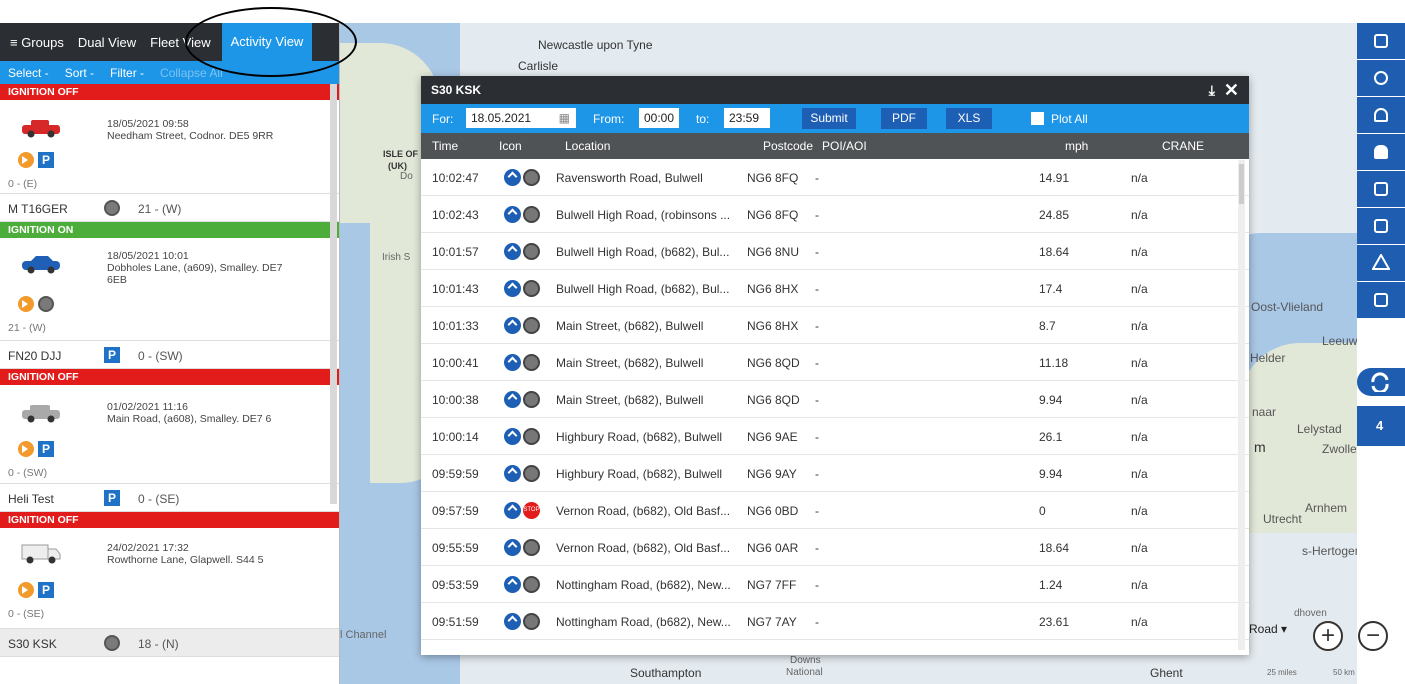 Image resolution: width=1405 pixels, height=684 pixels. What do you see at coordinates (1310, 613) in the screenshot?
I see `map-label-hoven: dhoven` at bounding box center [1310, 613].